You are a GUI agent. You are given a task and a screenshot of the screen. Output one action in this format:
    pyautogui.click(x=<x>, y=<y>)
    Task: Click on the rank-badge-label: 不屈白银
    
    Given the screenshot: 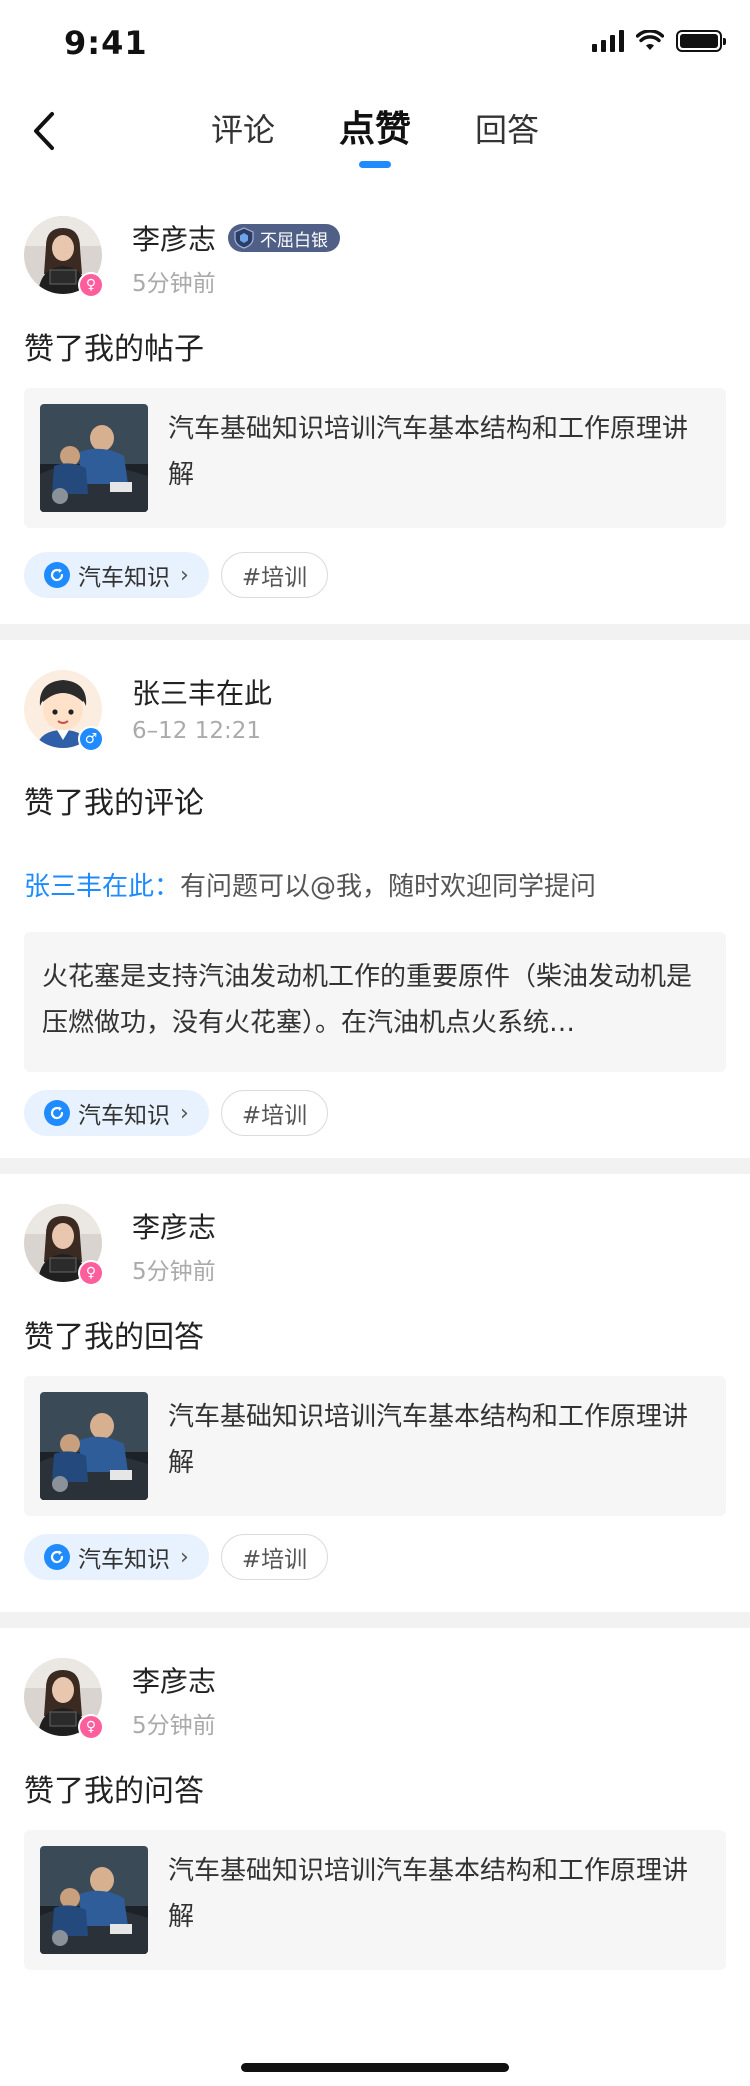 What is the action you would take?
    pyautogui.click(x=294, y=240)
    